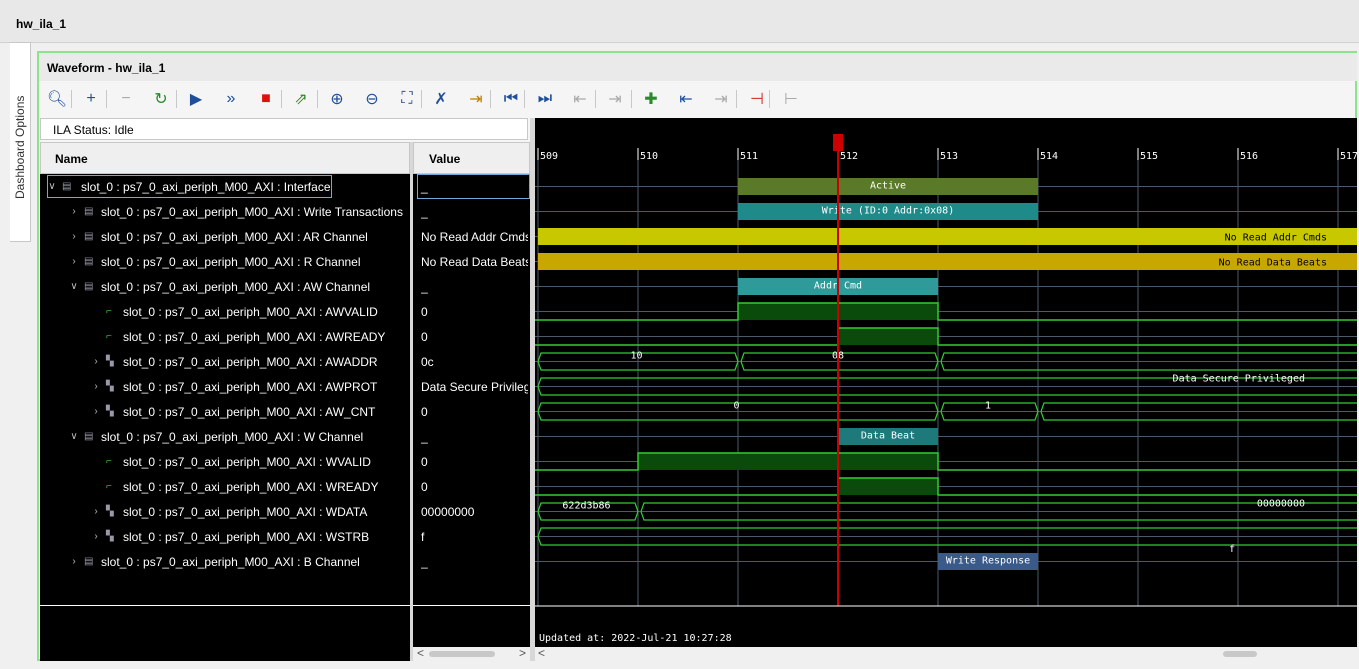  What do you see at coordinates (407, 99) in the screenshot?
I see `zoom-fit-button: ⛶` at bounding box center [407, 99].